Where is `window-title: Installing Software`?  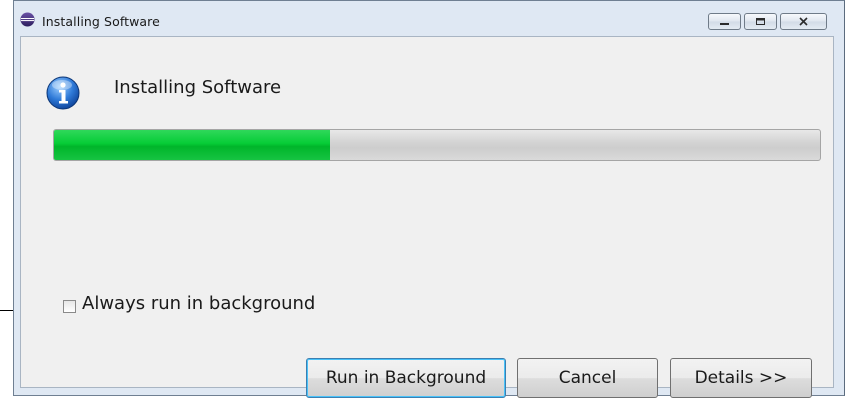
window-title: Installing Software is located at coordinates (101, 21).